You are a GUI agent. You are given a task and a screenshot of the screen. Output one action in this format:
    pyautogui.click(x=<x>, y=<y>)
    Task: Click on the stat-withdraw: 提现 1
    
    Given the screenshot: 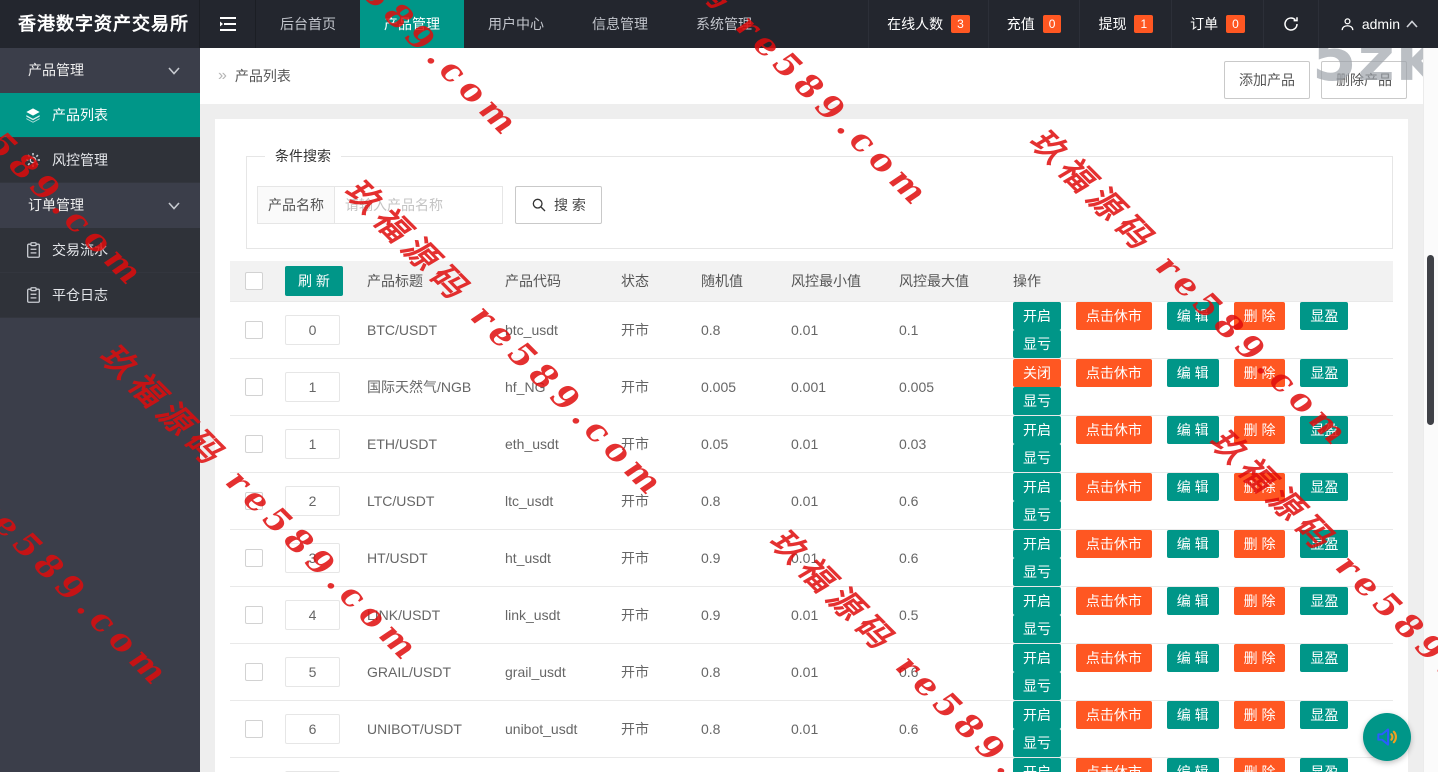 What is the action you would take?
    pyautogui.click(x=1125, y=24)
    